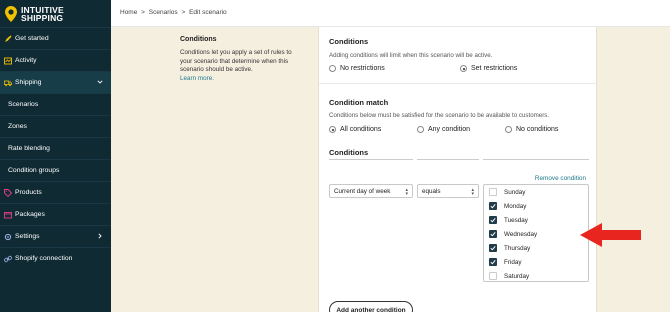 Image resolution: width=670 pixels, height=312 pixels. What do you see at coordinates (55, 236) in the screenshot?
I see `sidebar-item-settings: Settings` at bounding box center [55, 236].